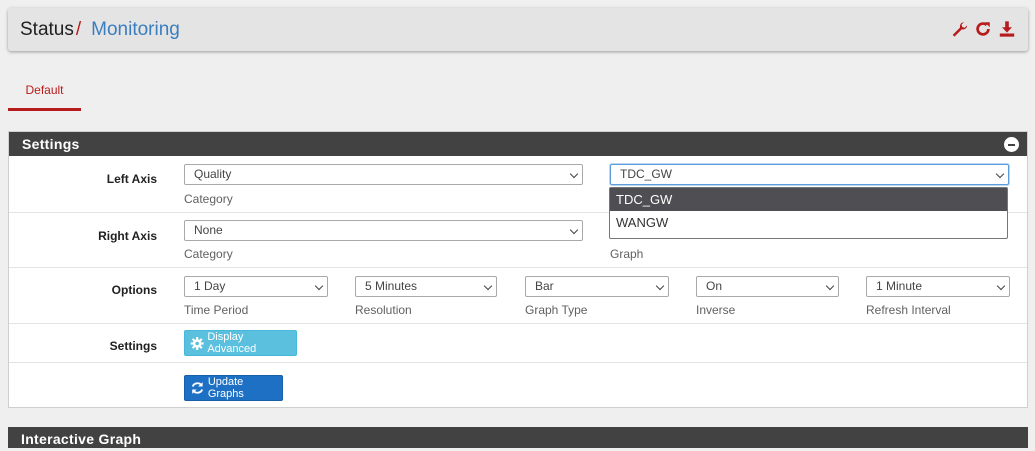  What do you see at coordinates (213, 174) in the screenshot?
I see `select-value: Quality` at bounding box center [213, 174].